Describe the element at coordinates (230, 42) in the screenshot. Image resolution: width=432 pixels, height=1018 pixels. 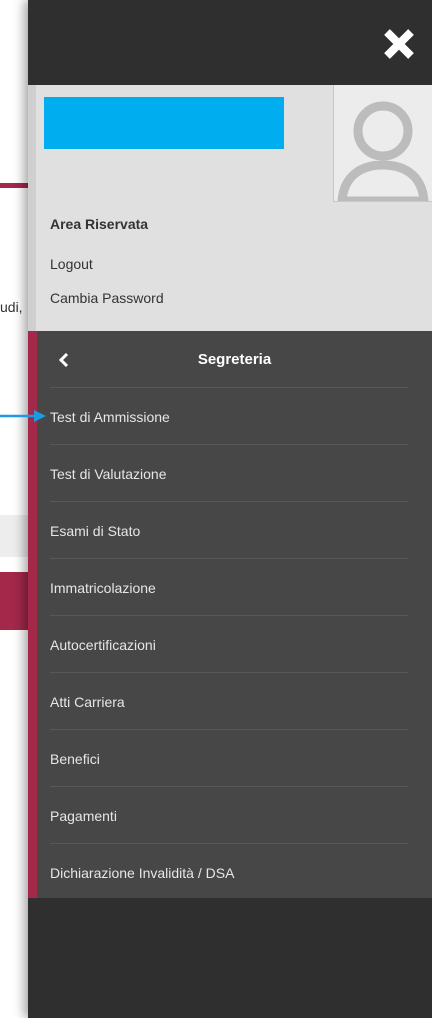
I see `drawer-header` at that location.